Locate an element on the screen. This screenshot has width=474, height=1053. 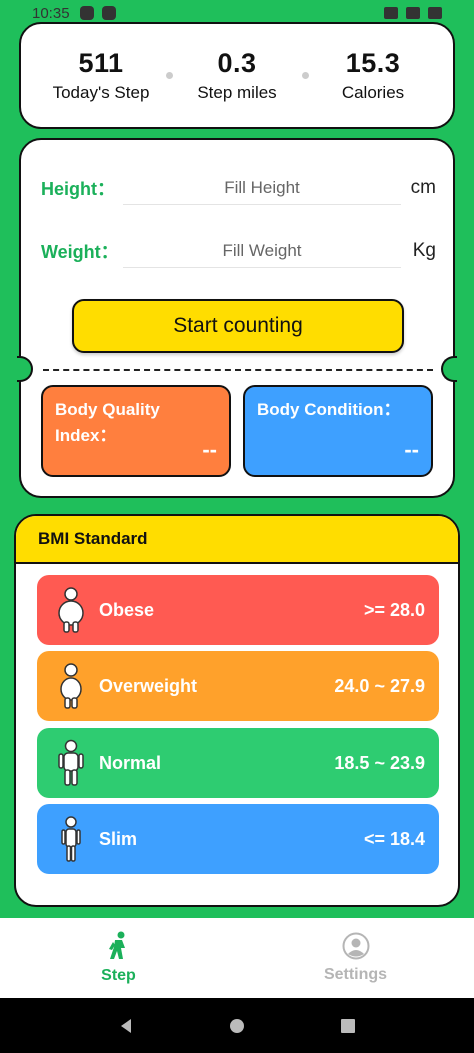
stat-calories: 15.3 Calories is located at coordinates (373, 75).